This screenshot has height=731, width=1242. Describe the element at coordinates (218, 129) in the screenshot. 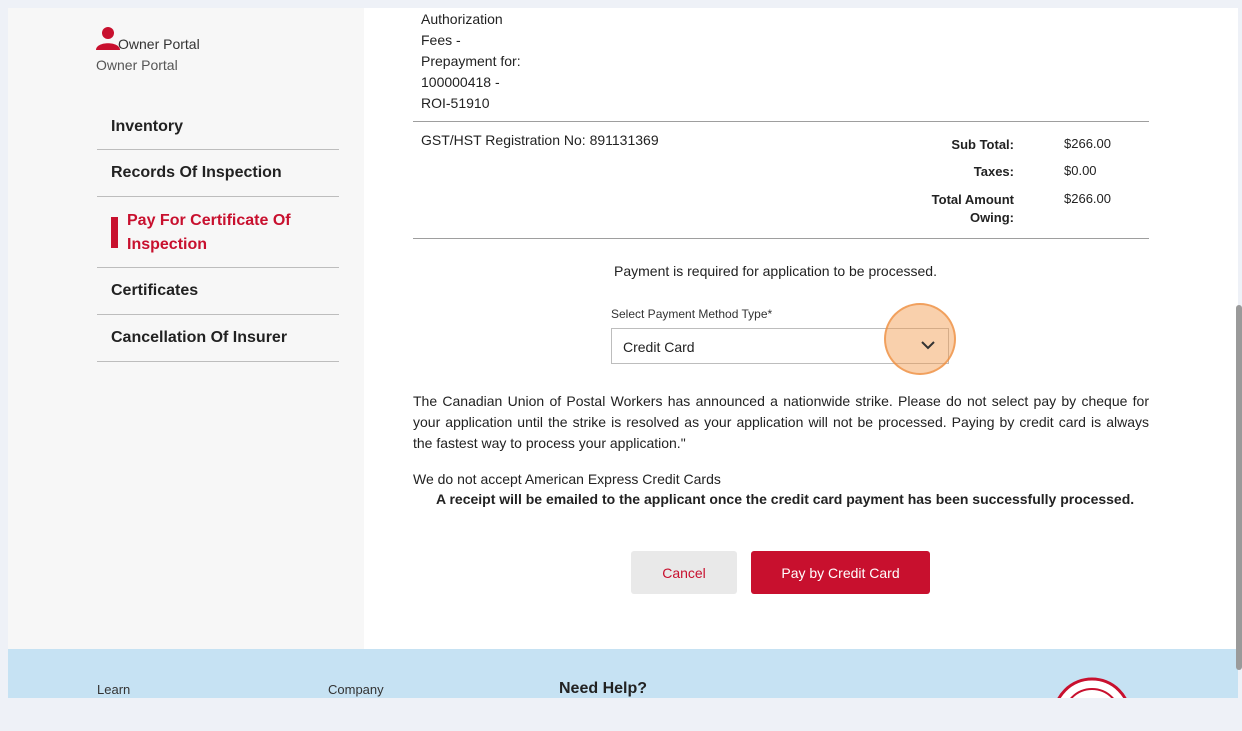

I see `sidebar-item-inventory: Inventory` at that location.